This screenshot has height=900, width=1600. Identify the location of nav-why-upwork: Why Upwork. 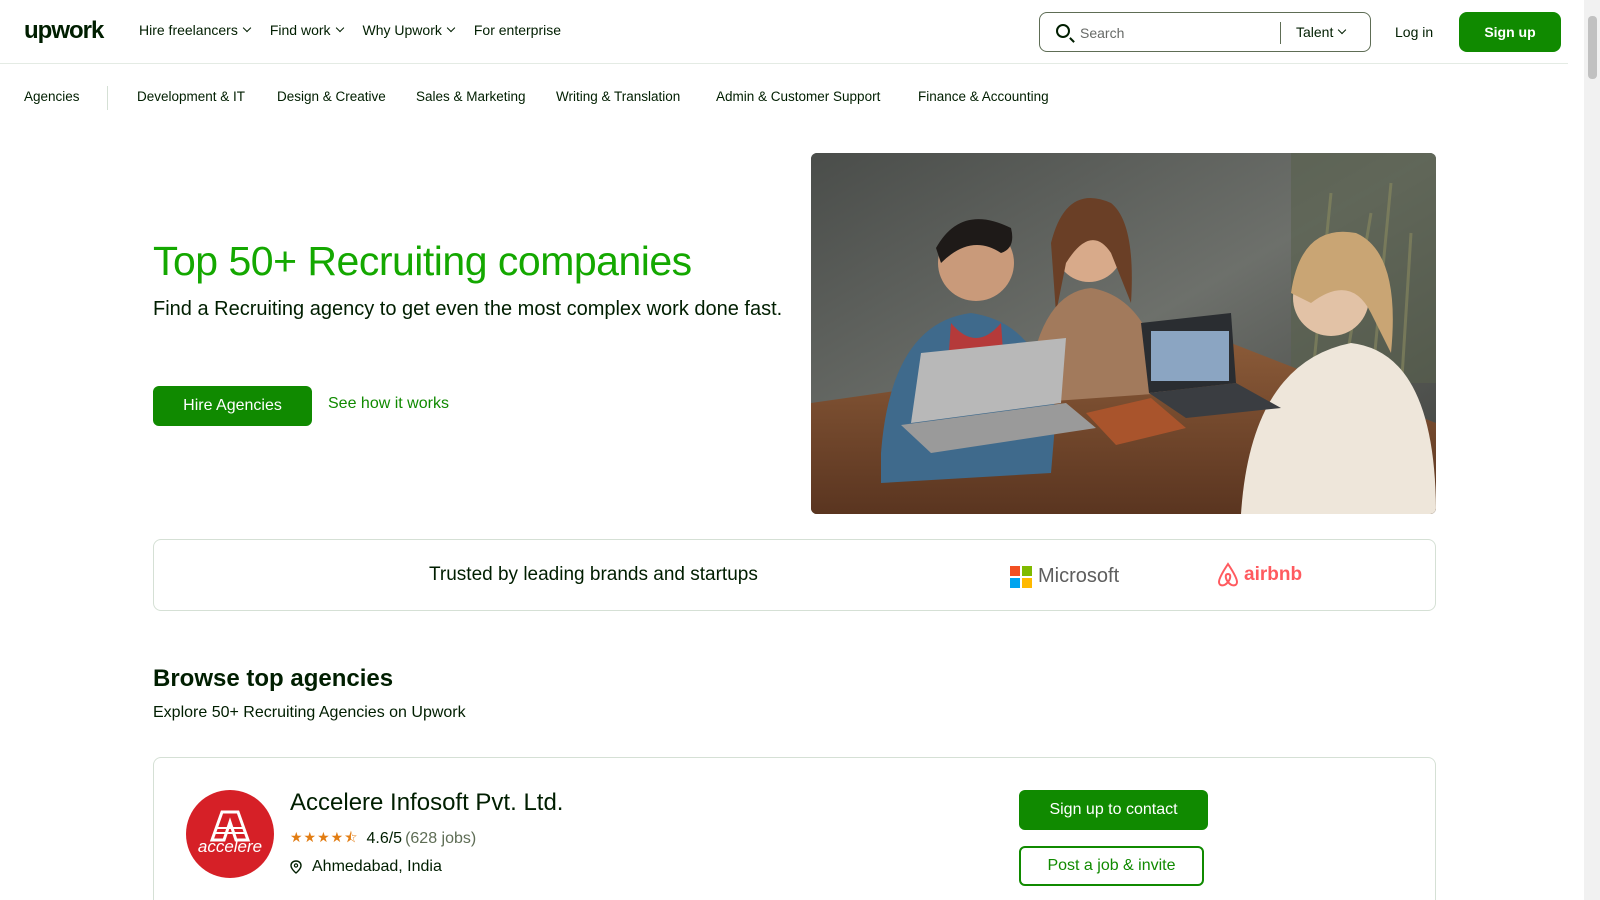
(409, 30).